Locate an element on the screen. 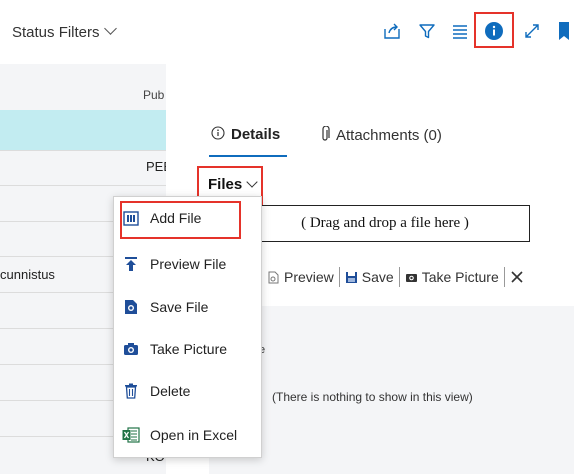 This screenshot has height=474, width=574. menu-item-label: Delete is located at coordinates (170, 391).